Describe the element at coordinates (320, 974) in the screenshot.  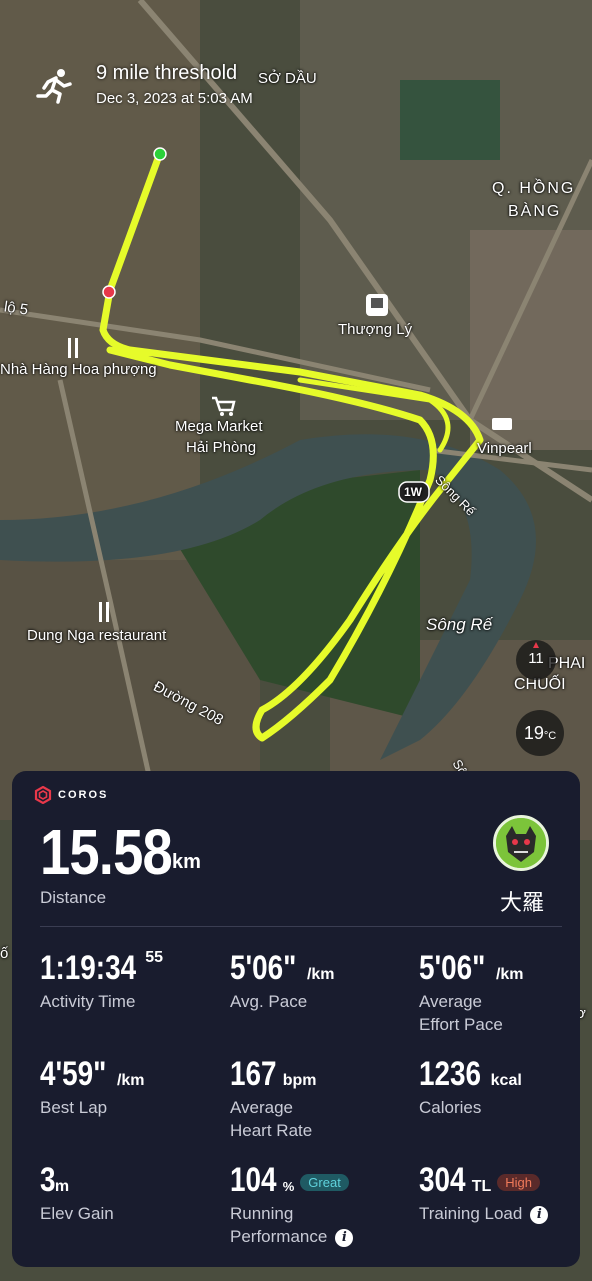
I see `avg-pace-unit: /km` at that location.